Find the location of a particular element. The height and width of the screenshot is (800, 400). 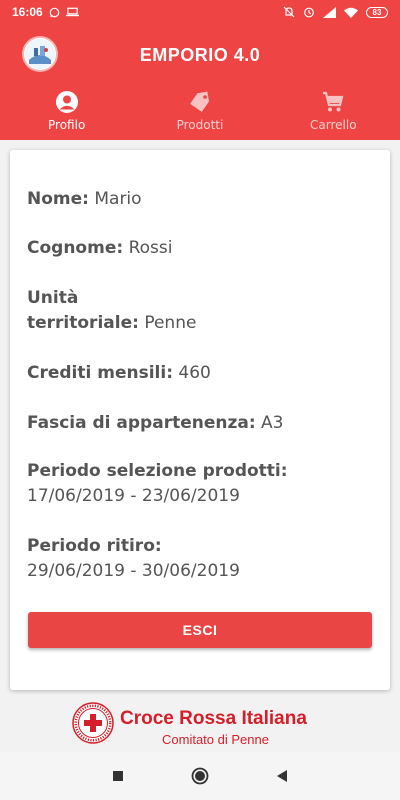

system-nav-bar is located at coordinates (200, 776).